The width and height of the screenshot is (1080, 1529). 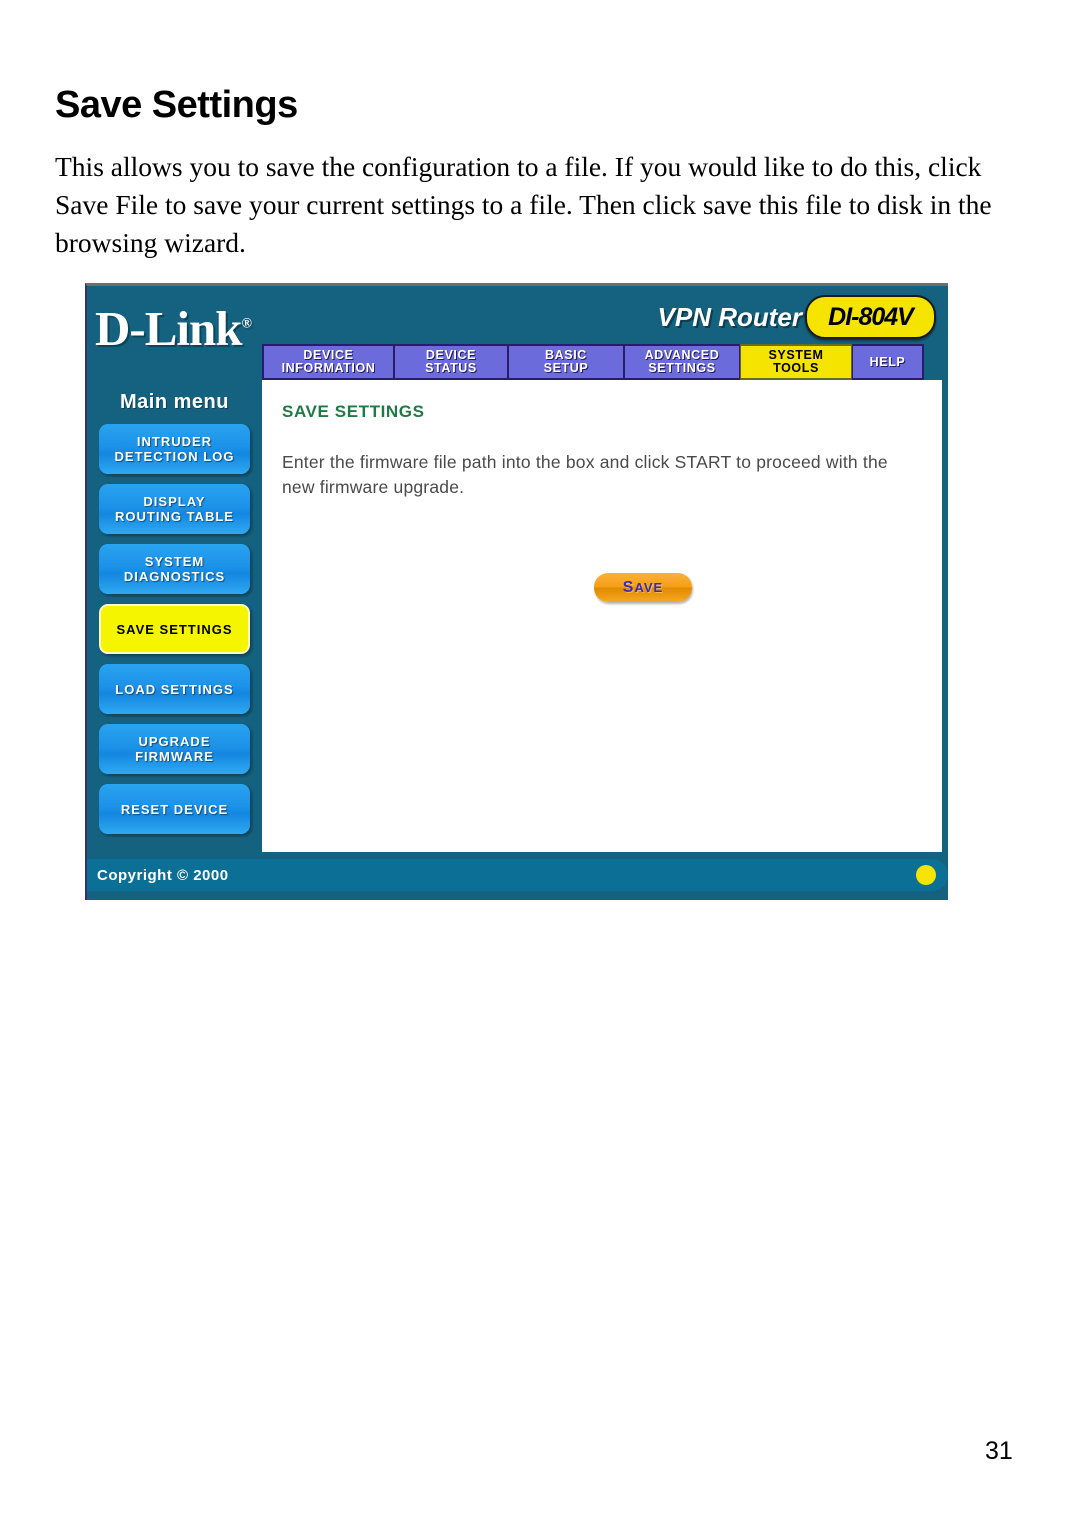 What do you see at coordinates (174, 809) in the screenshot?
I see `sidebar-item-reset-device: RESET DEVICE` at bounding box center [174, 809].